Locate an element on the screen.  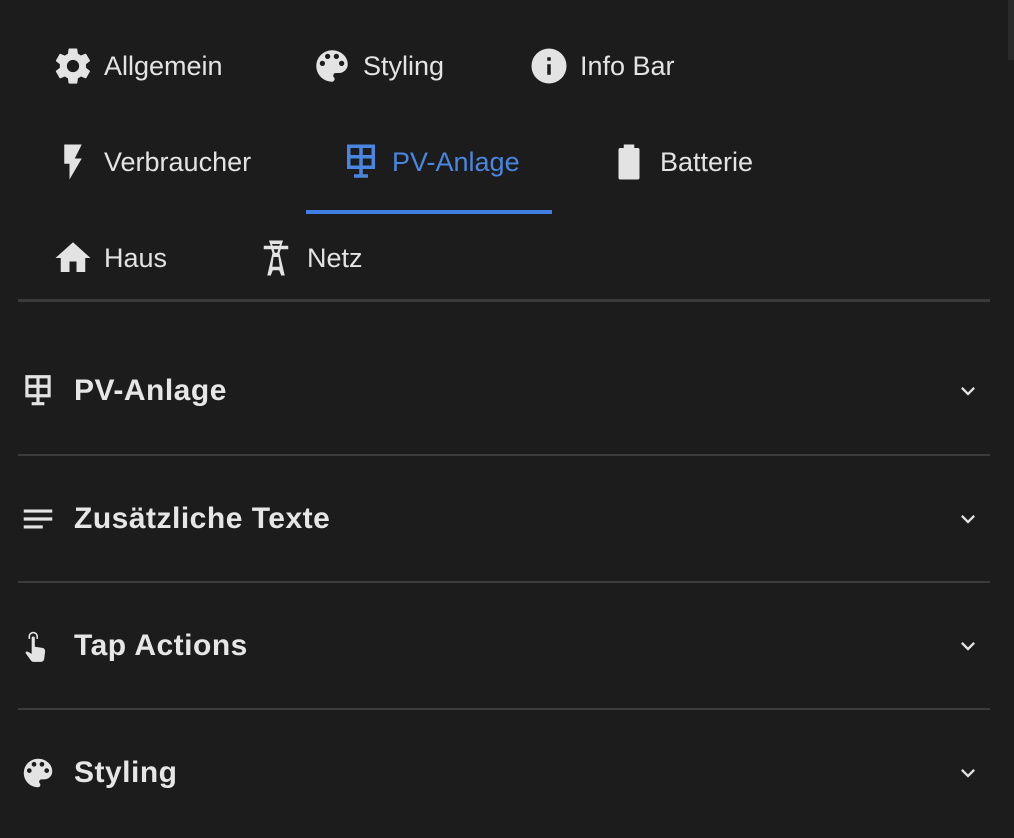
gesture-tap-icon is located at coordinates (38, 646).